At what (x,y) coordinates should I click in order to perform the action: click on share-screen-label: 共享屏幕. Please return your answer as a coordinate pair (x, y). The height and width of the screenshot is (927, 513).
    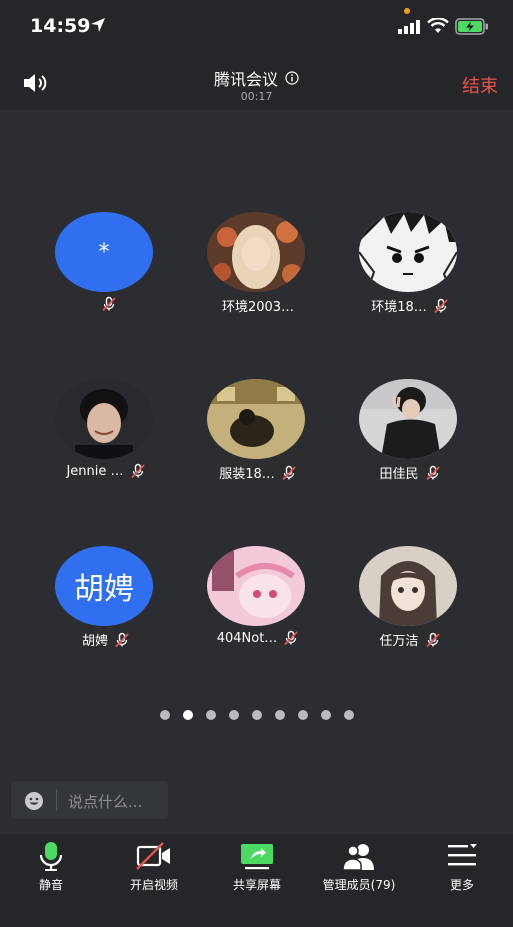
    Looking at the image, I should click on (256, 885).